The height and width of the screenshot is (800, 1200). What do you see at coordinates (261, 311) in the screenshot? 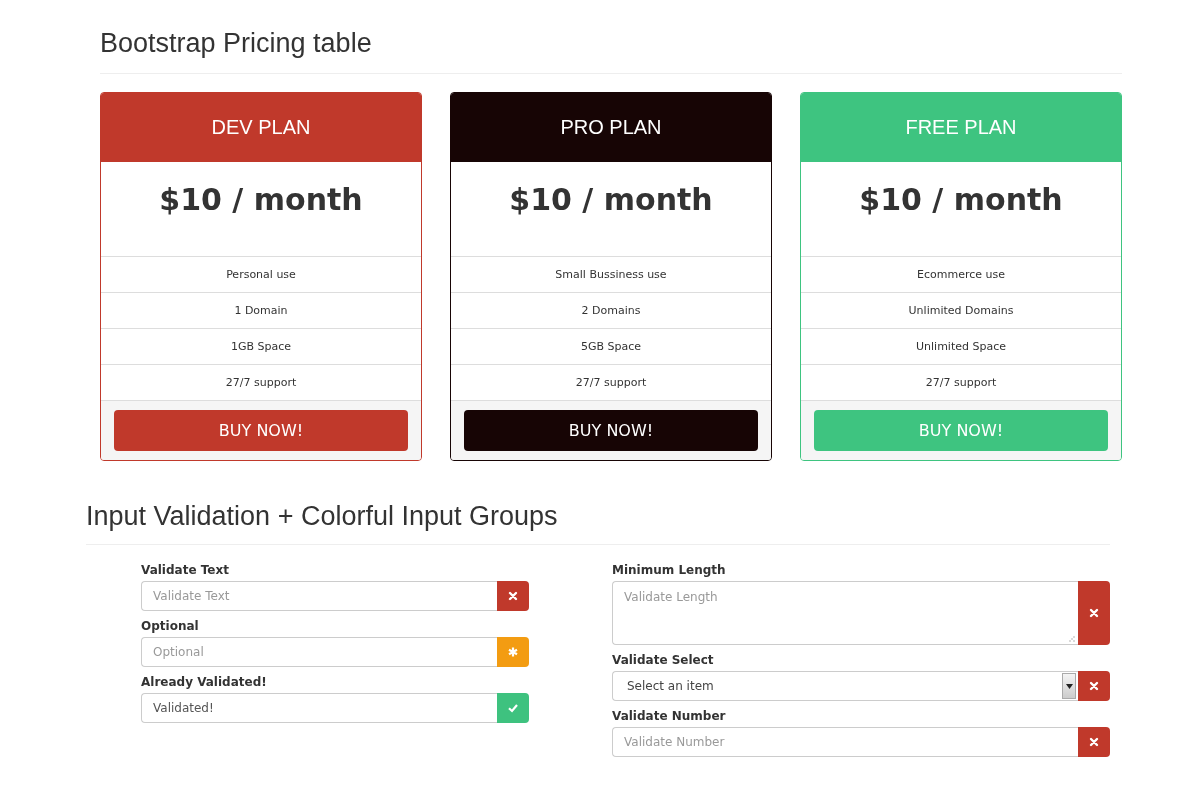
I see `plan-feature: 1 Domain` at bounding box center [261, 311].